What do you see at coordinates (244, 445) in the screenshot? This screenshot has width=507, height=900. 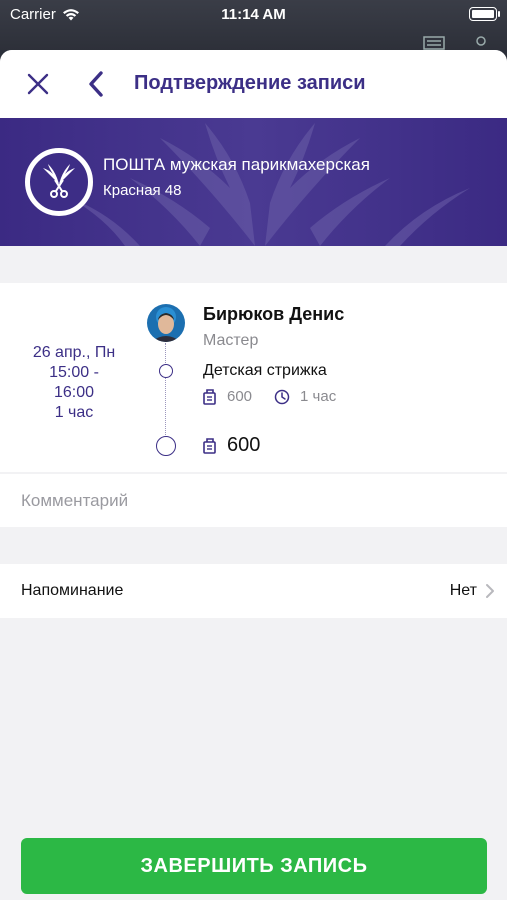 I see `total-amount: 600` at bounding box center [244, 445].